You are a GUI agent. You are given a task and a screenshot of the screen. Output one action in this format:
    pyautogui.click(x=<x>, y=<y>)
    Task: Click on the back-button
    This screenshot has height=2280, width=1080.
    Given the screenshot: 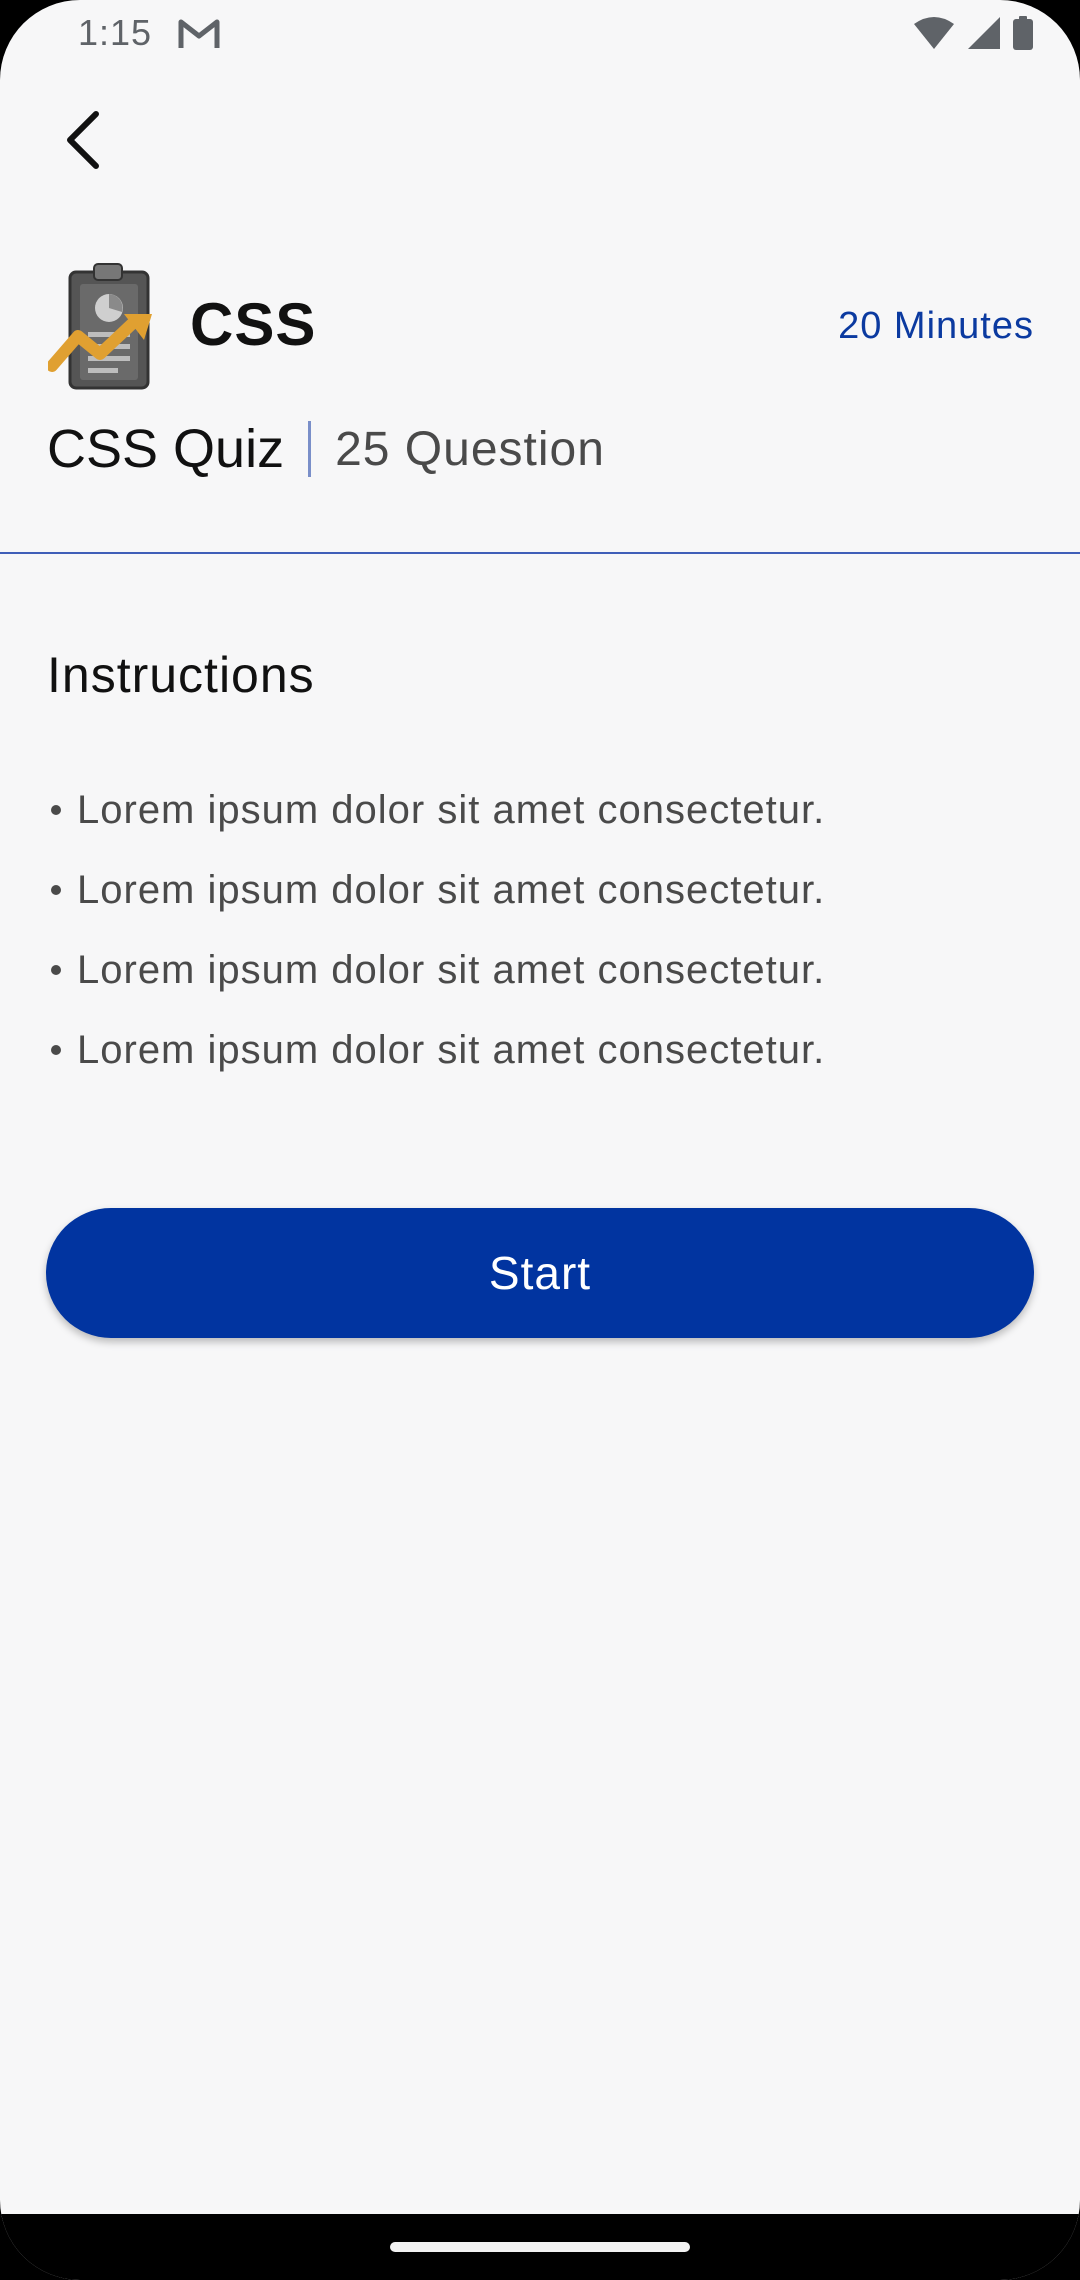 What is the action you would take?
    pyautogui.click(x=84, y=140)
    